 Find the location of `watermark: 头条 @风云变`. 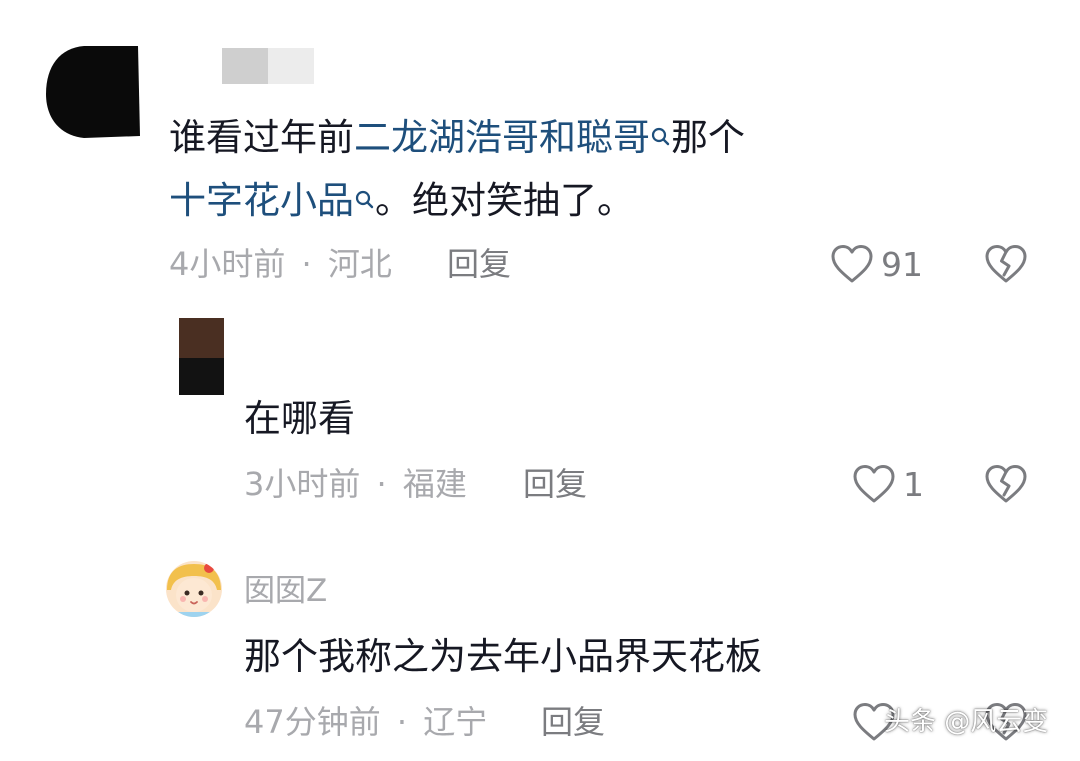

watermark: 头条 @风云变 is located at coordinates (966, 722).